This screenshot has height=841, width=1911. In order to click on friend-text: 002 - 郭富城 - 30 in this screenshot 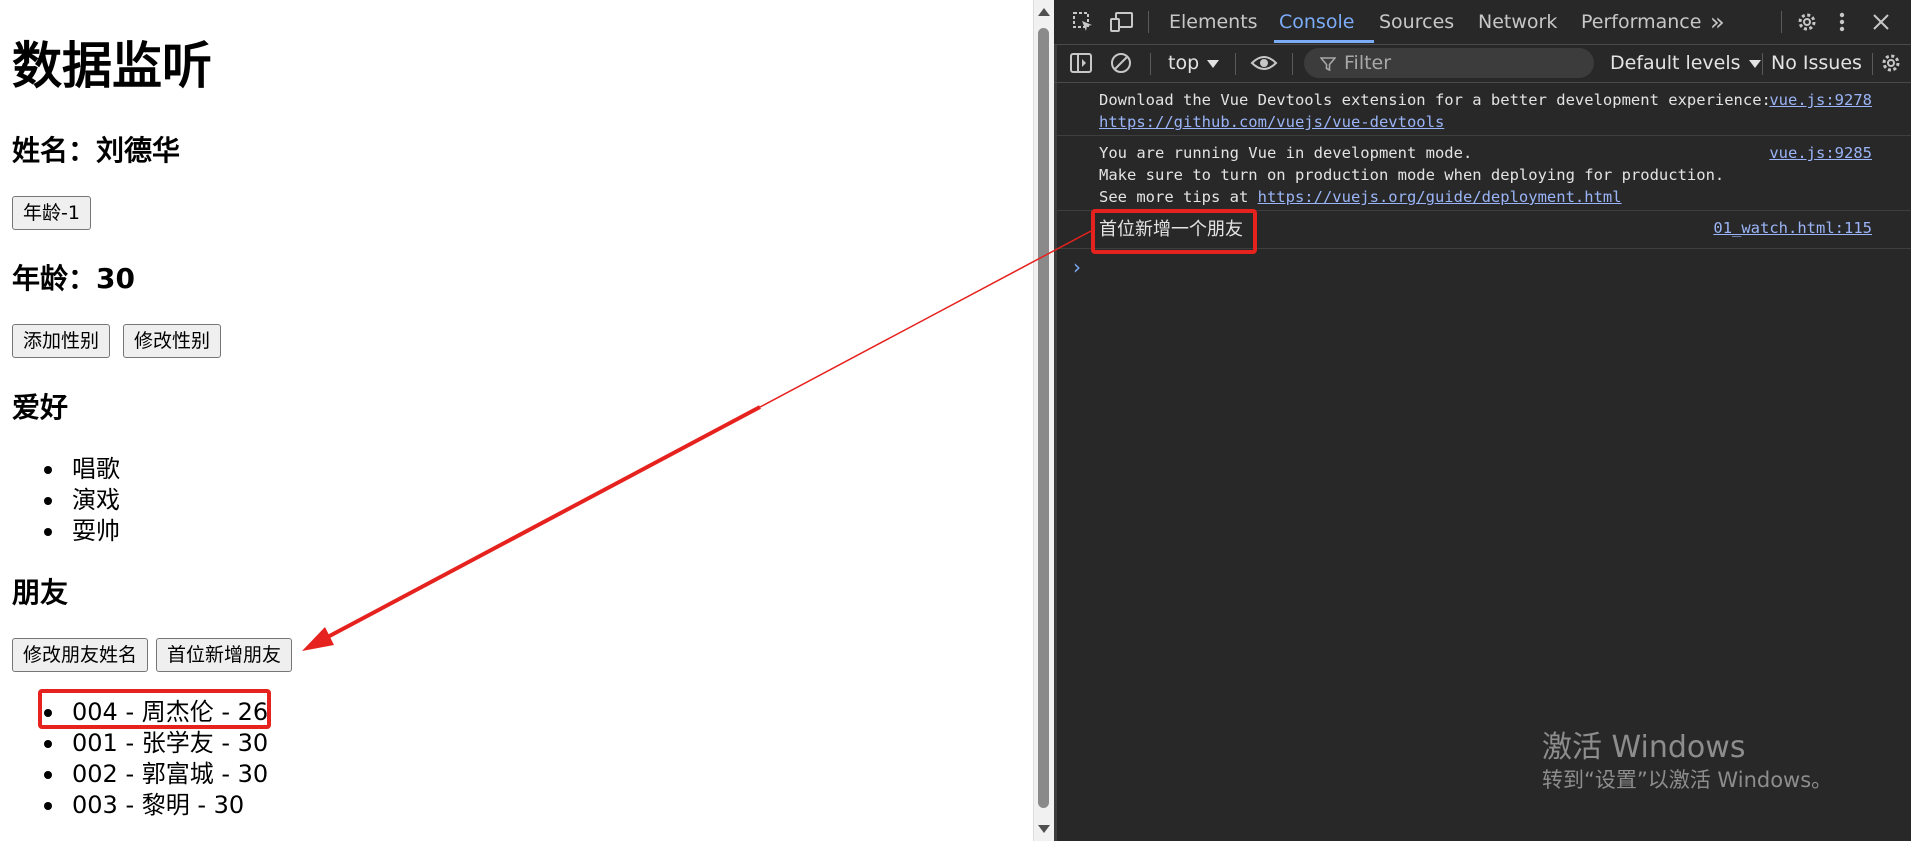, I will do `click(170, 774)`.